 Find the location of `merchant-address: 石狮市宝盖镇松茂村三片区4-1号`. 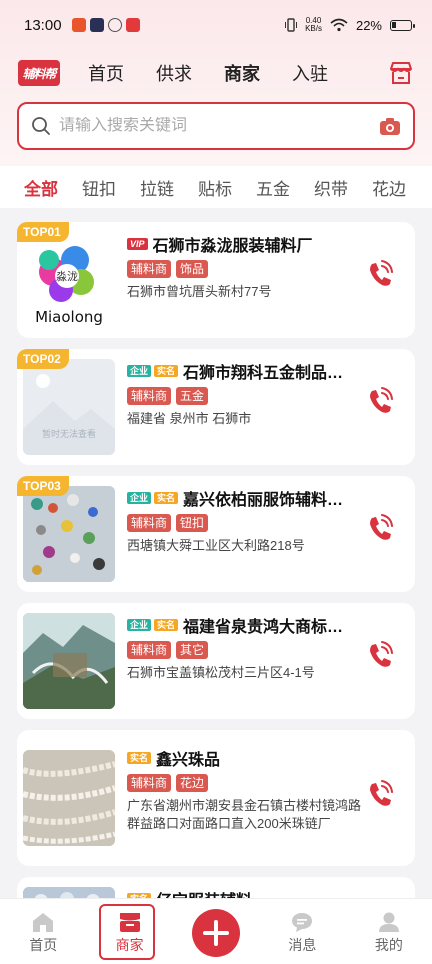

merchant-address: 石狮市宝盖镇松茂村三片区4-1号 is located at coordinates (221, 672).